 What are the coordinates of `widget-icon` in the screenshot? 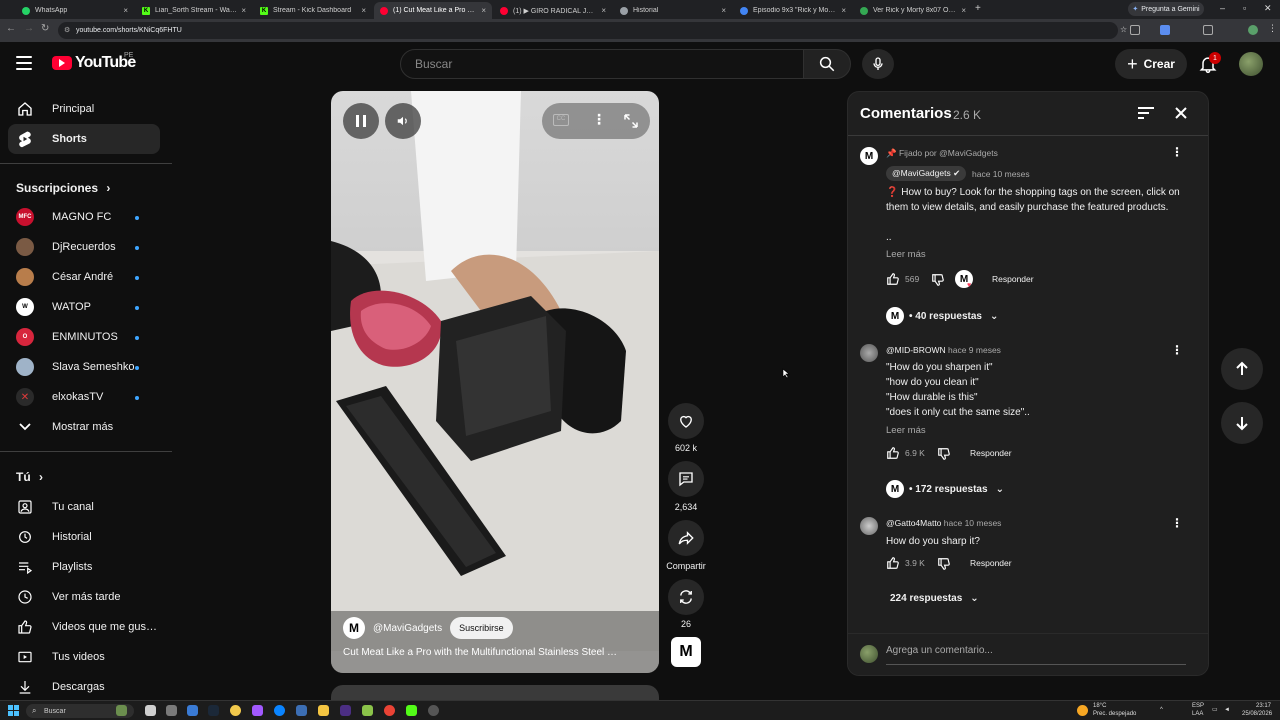 It's located at (121, 710).